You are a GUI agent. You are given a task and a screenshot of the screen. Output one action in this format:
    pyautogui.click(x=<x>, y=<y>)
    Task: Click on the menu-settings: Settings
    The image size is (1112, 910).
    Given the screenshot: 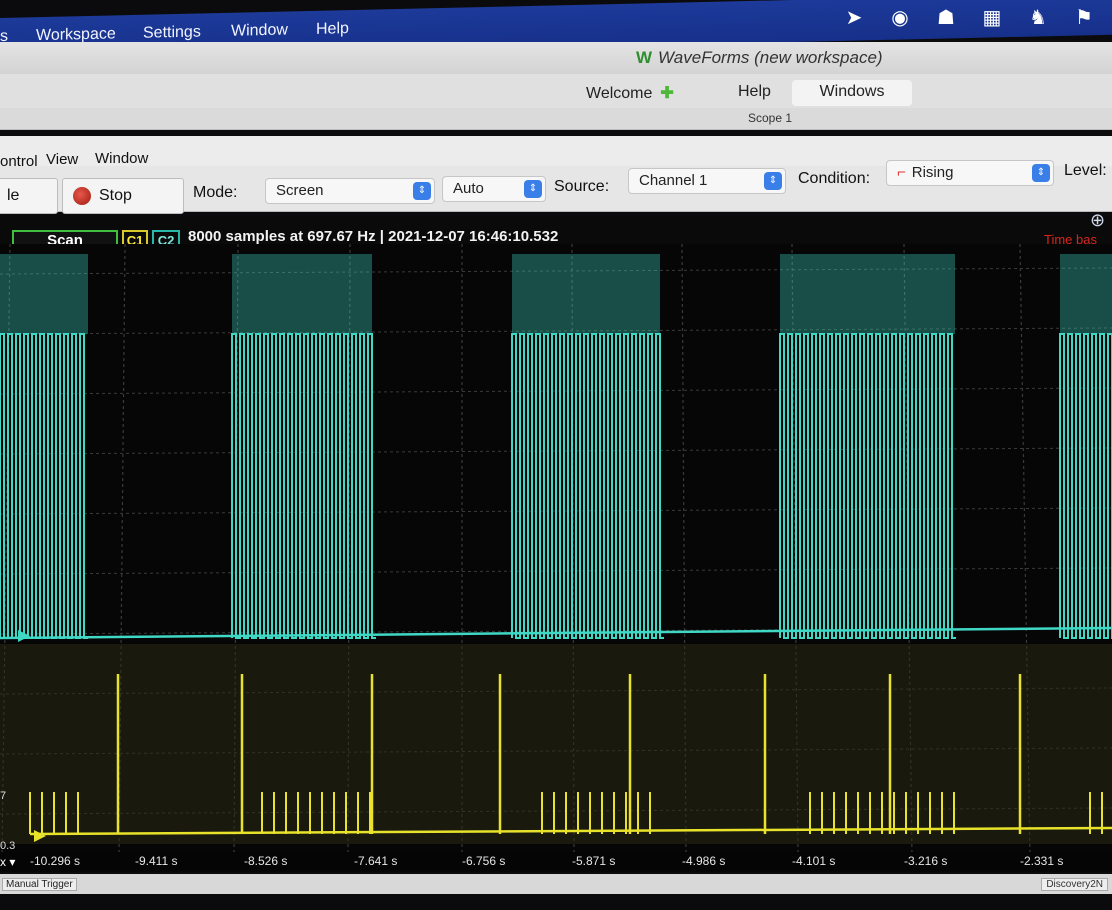 What is the action you would take?
    pyautogui.click(x=172, y=32)
    